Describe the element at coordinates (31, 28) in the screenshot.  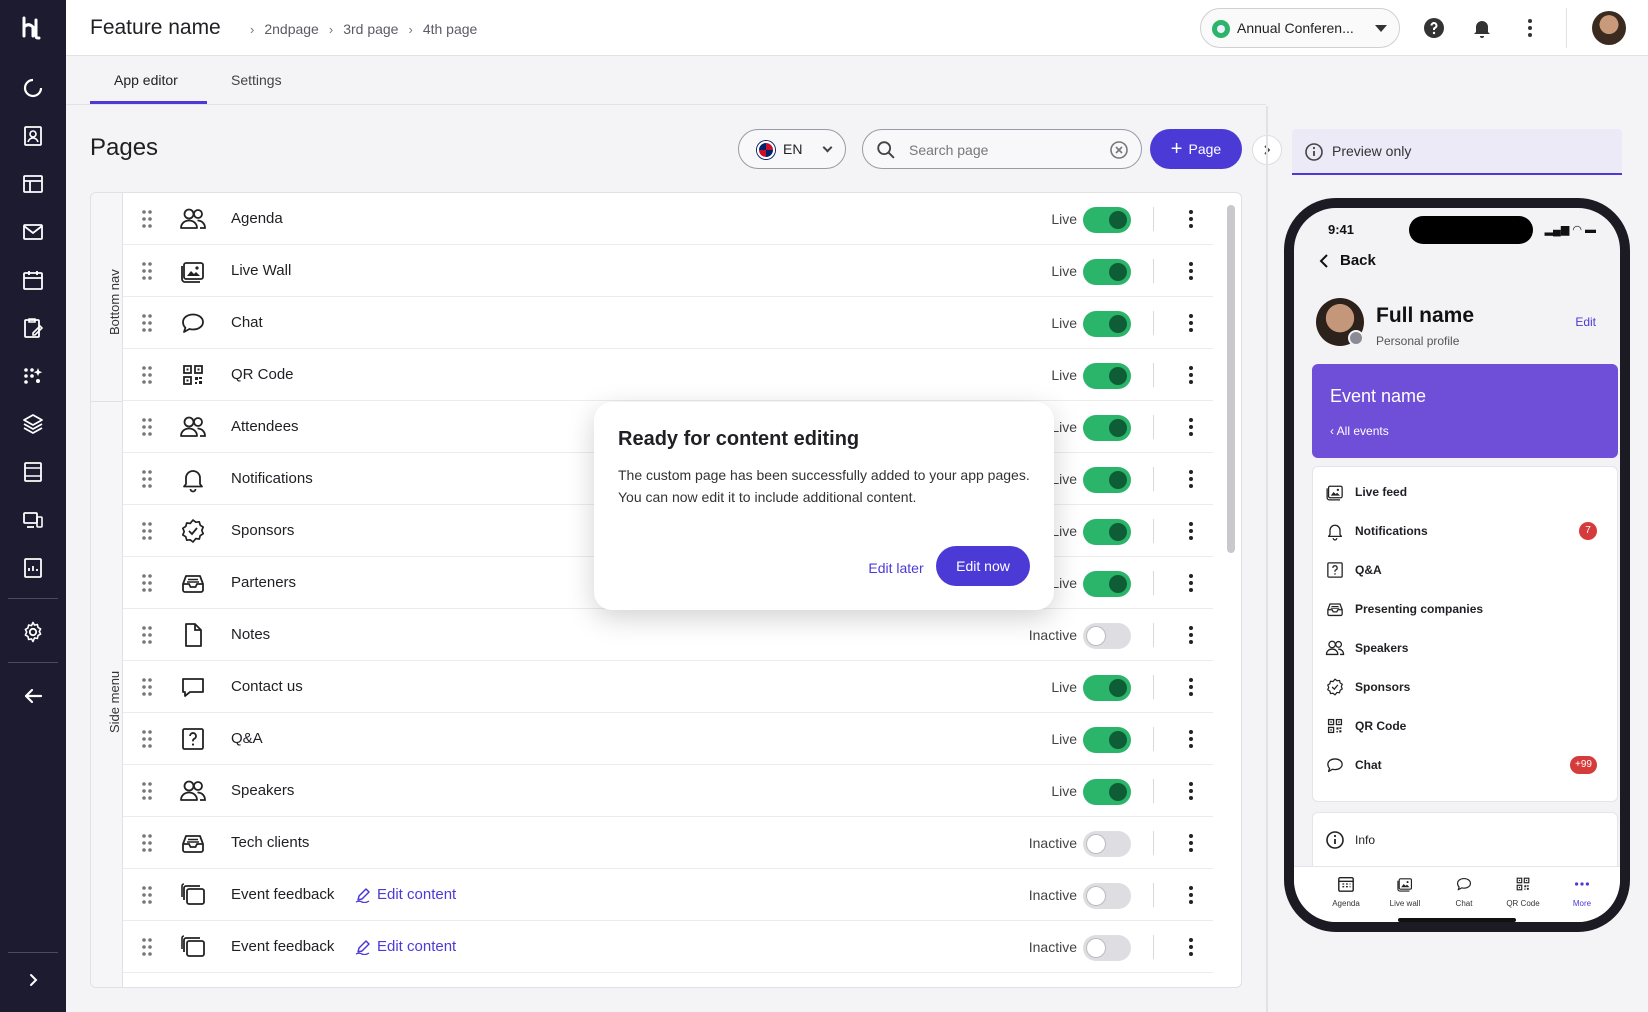
I see `app-logo-icon` at that location.